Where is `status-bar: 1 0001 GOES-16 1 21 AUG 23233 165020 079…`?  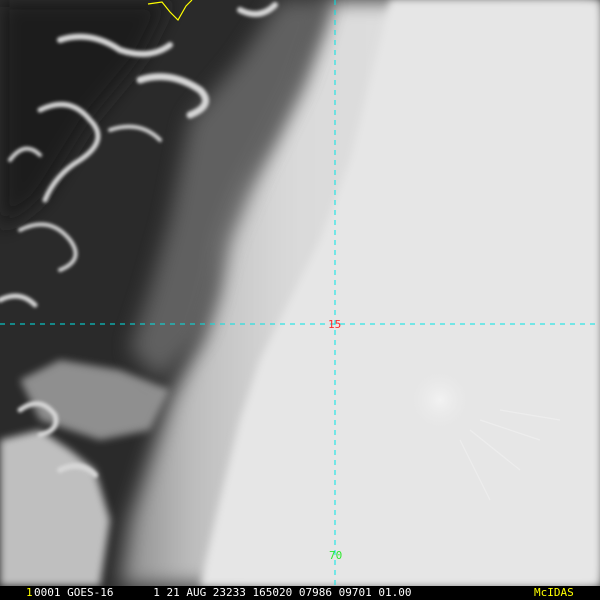
status-bar: 1 0001 GOES-16 1 21 AUG 23233 165020 079… is located at coordinates (300, 593).